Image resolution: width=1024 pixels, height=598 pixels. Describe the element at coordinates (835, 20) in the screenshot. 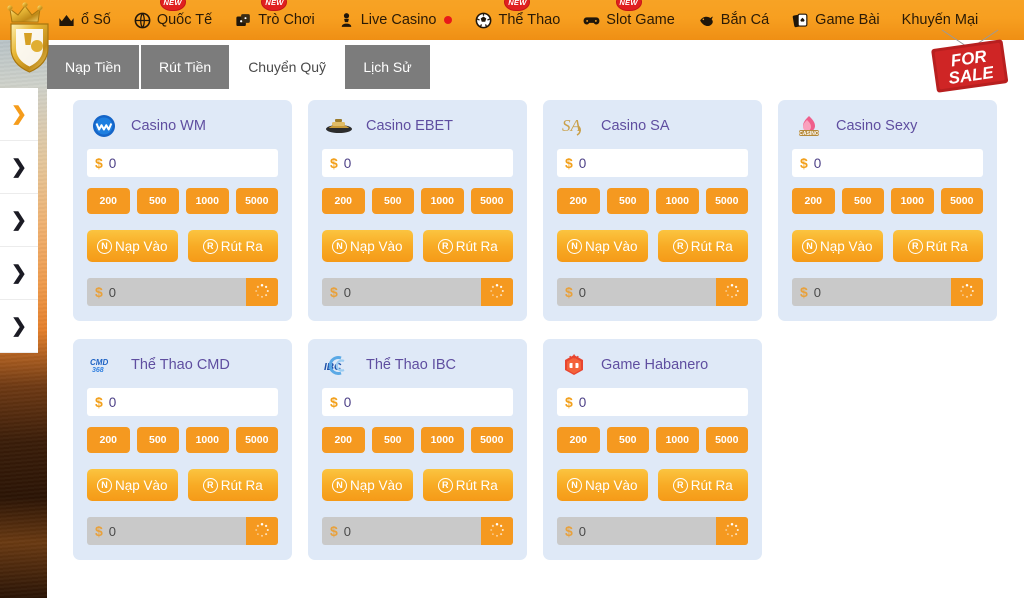

I see `nav-item-8: Game Bài` at that location.